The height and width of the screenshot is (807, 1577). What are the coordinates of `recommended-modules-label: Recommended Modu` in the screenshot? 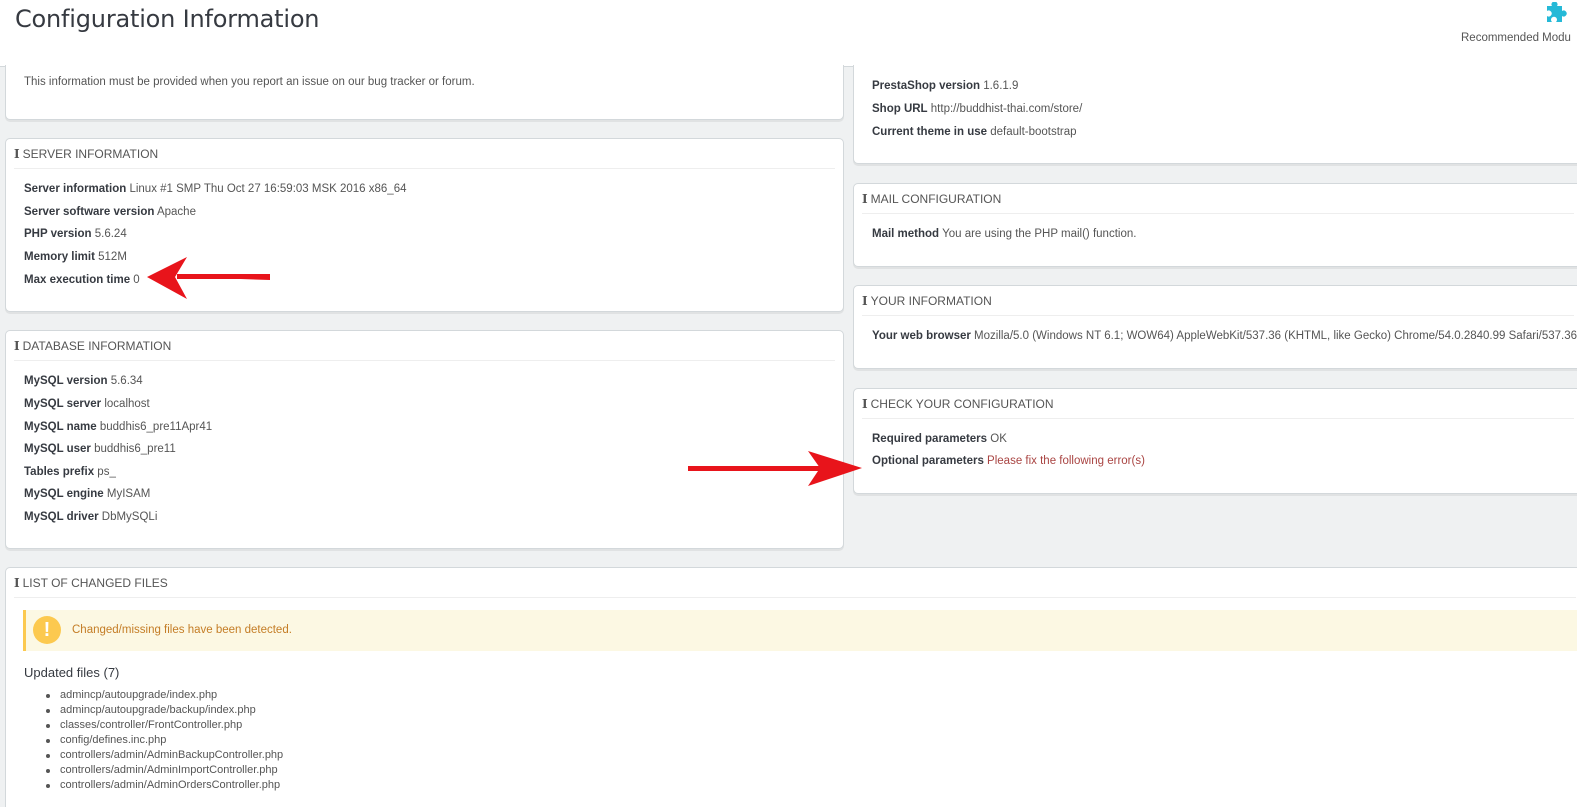 It's located at (1516, 38).